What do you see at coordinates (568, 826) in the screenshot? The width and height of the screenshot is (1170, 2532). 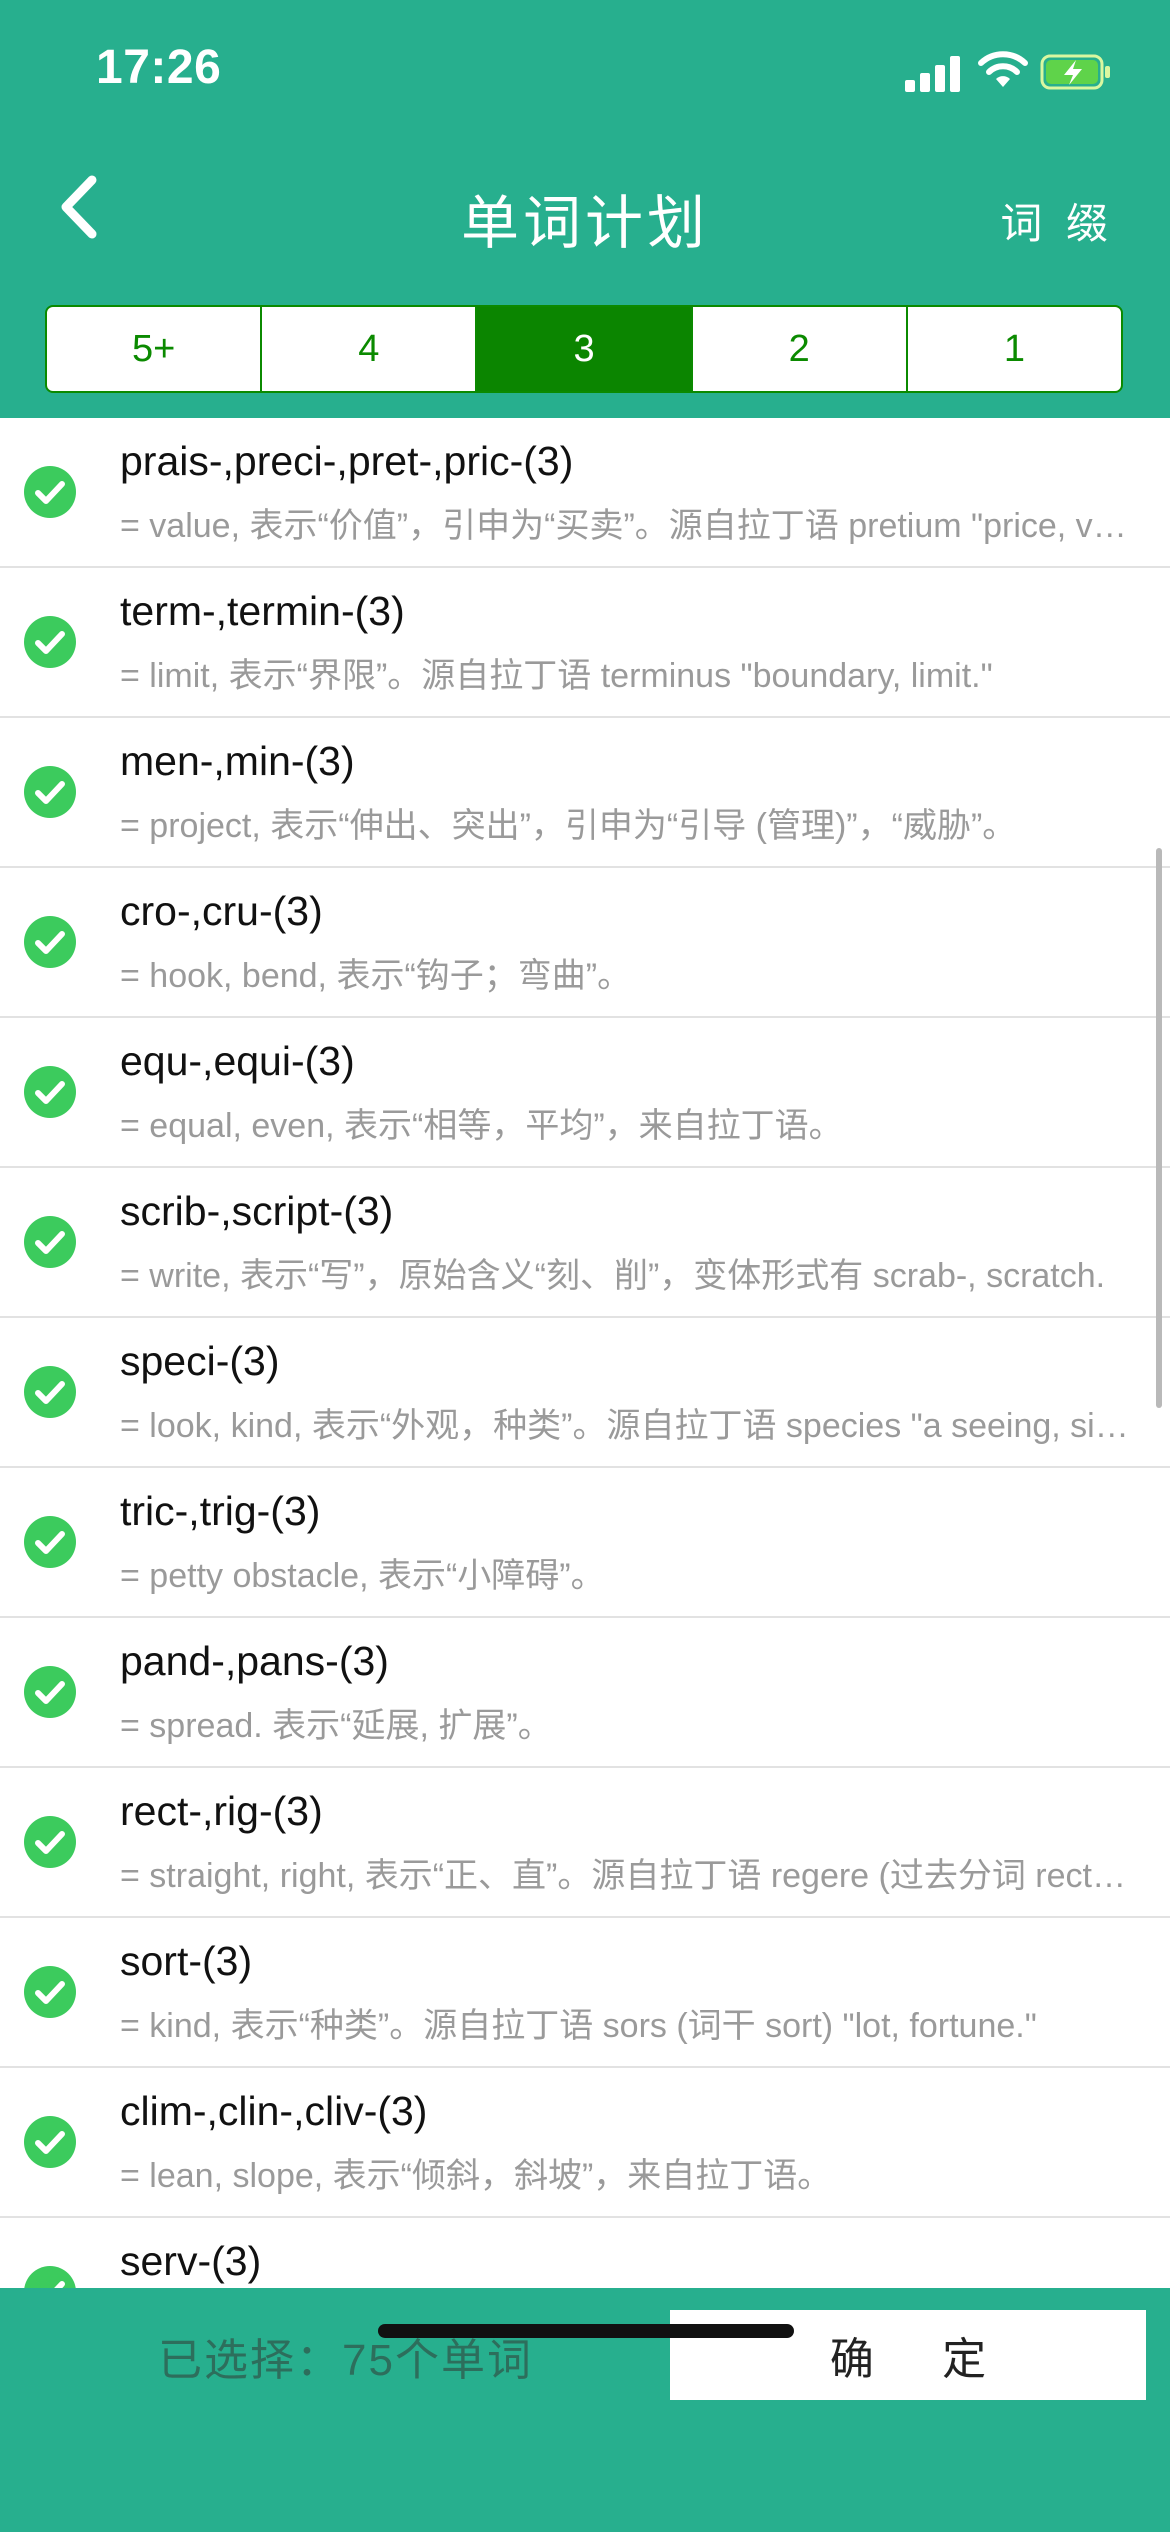 I see `item-description: = project, 表示“伸出、突出”，引申为“引导 (管理)”，“威胁”。` at bounding box center [568, 826].